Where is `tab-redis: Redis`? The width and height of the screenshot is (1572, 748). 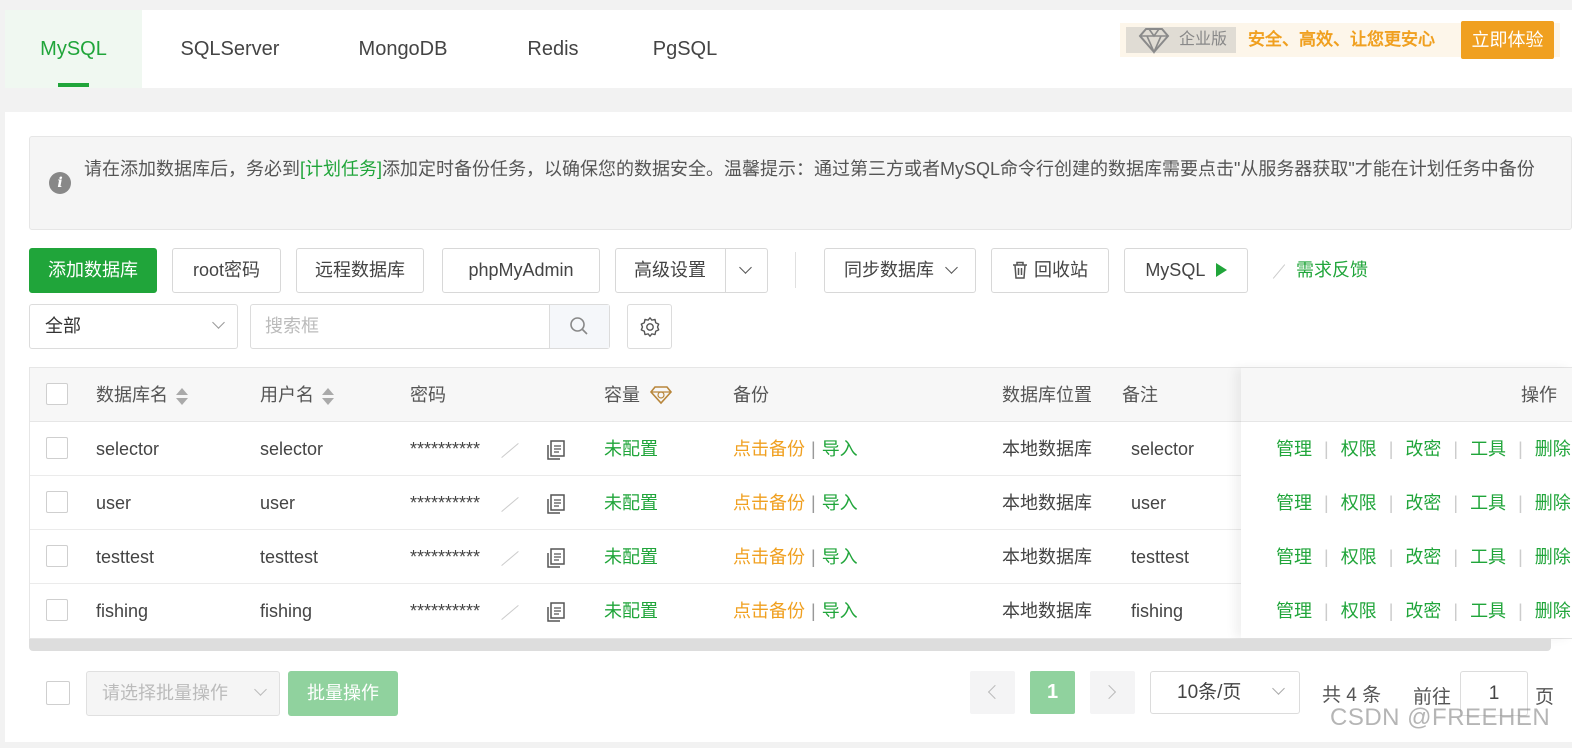
tab-redis: Redis is located at coordinates (553, 49).